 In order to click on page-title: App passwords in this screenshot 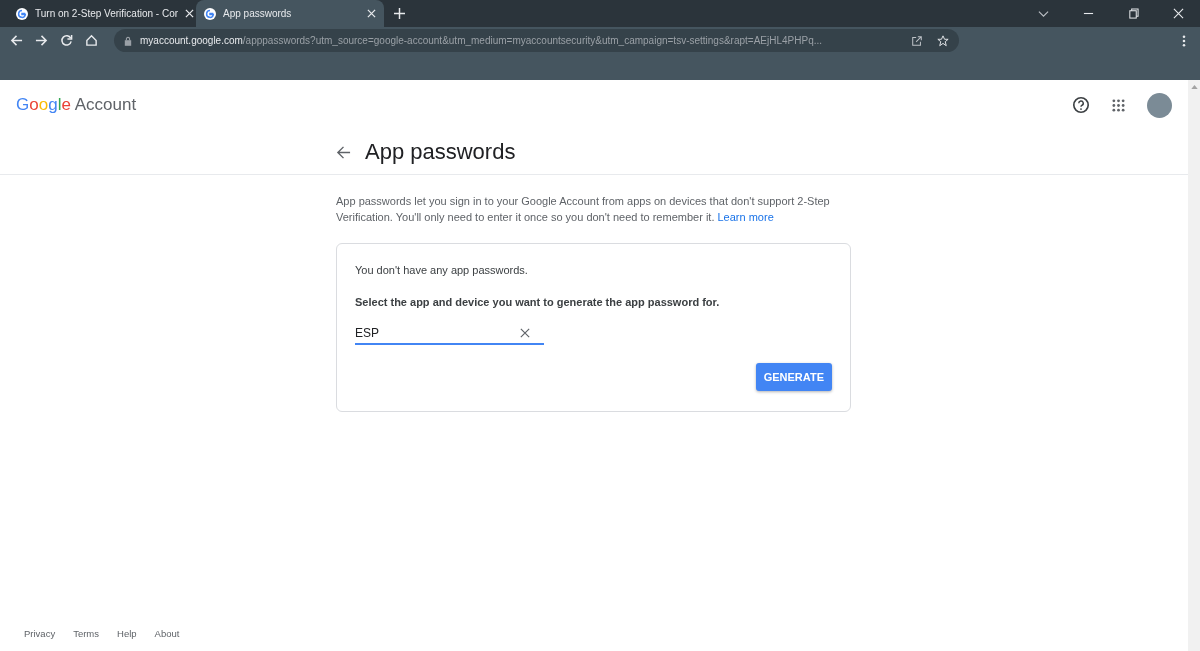, I will do `click(440, 152)`.